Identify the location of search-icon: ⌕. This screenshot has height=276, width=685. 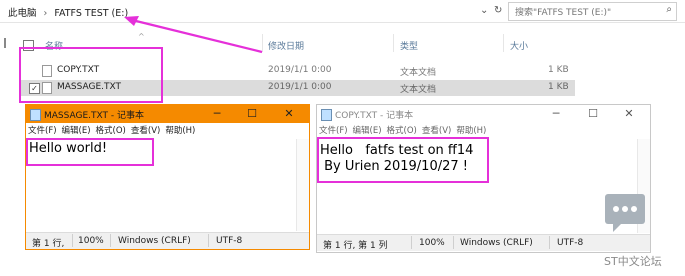
(669, 9).